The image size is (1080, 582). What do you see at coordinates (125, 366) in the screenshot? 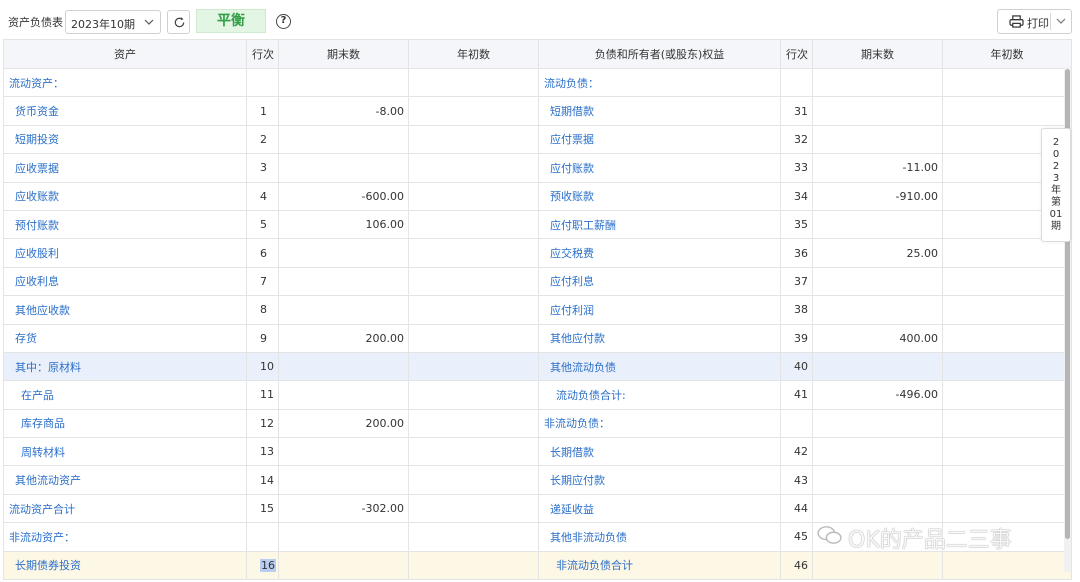
I see `asset-item-name: 其中：原材料` at bounding box center [125, 366].